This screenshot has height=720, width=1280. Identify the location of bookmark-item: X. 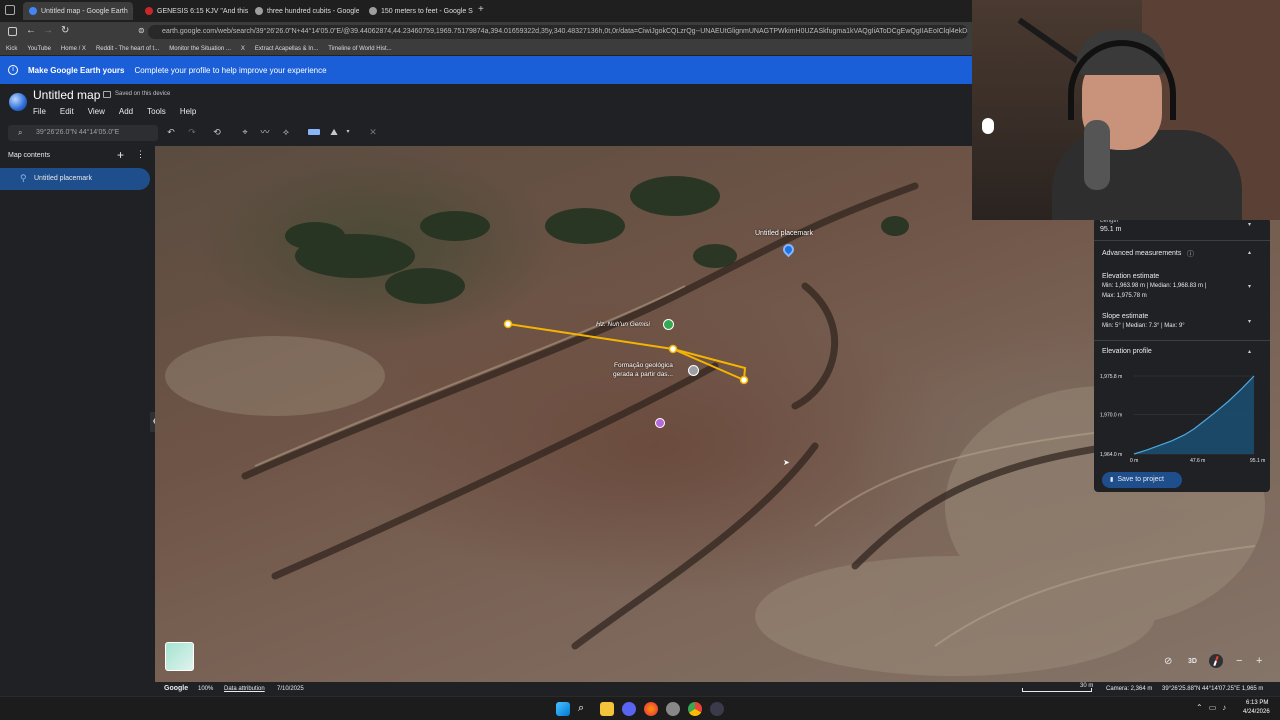
(243, 49).